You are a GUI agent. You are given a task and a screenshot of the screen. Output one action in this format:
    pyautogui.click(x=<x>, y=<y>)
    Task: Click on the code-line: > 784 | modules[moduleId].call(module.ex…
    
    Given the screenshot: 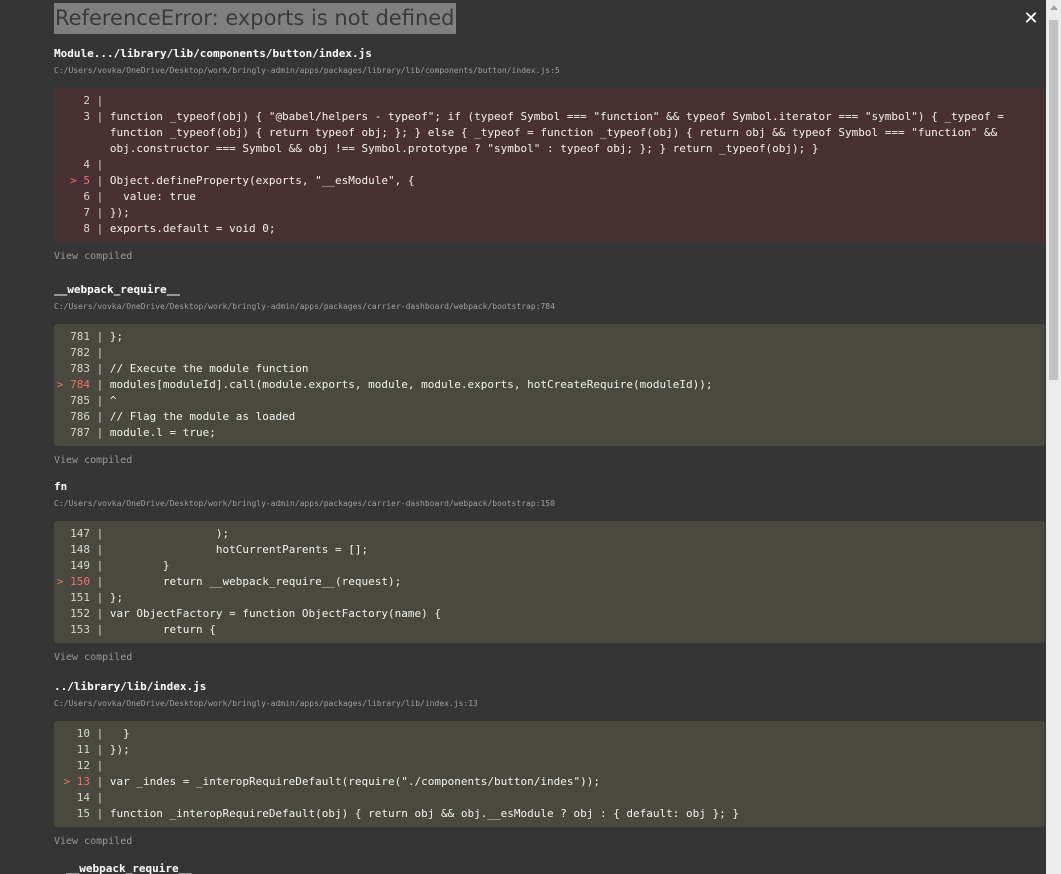 What is the action you would take?
    pyautogui.click(x=549, y=385)
    